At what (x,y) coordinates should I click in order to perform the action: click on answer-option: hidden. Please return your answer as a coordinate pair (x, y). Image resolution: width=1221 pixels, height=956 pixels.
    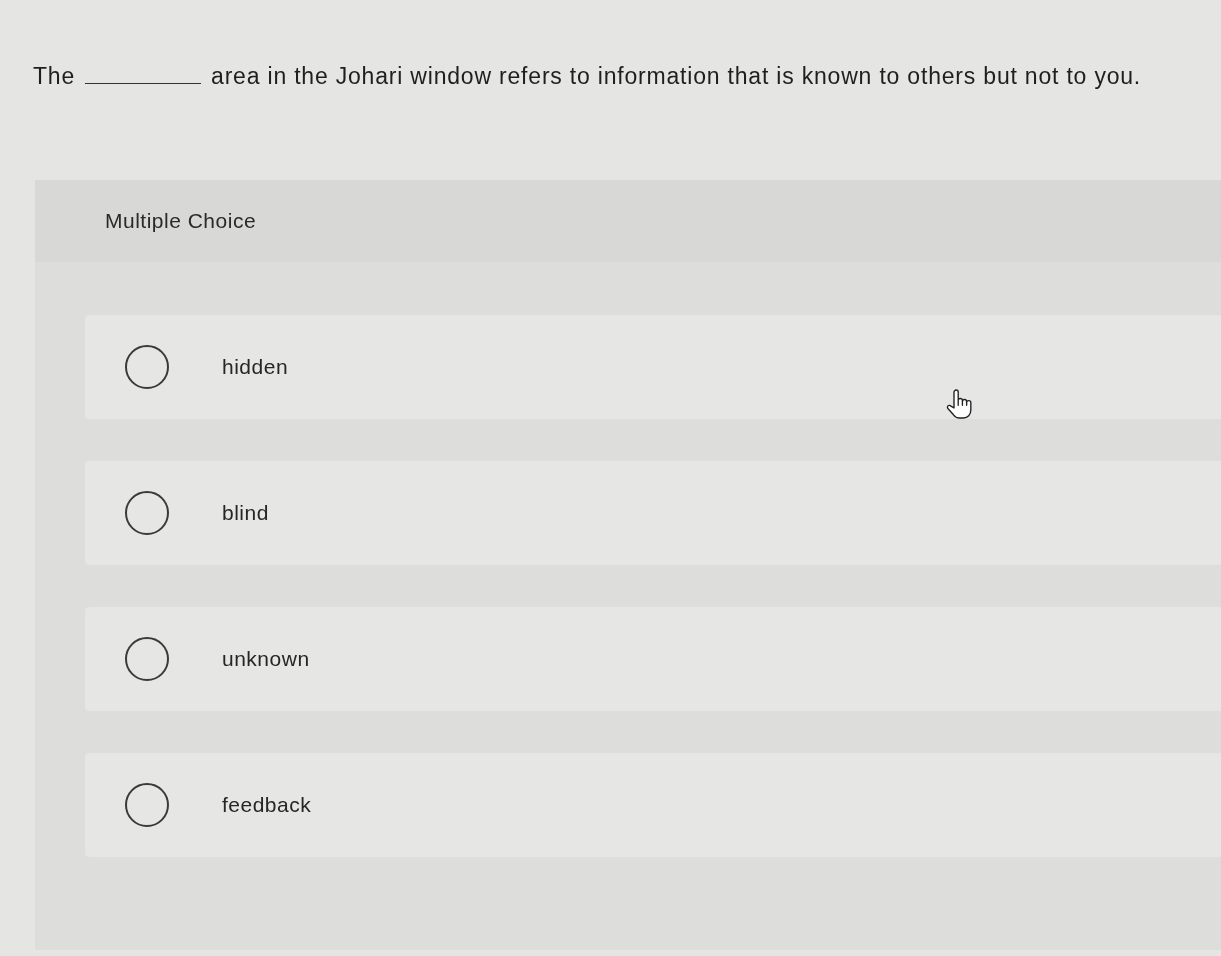
    Looking at the image, I should click on (653, 367).